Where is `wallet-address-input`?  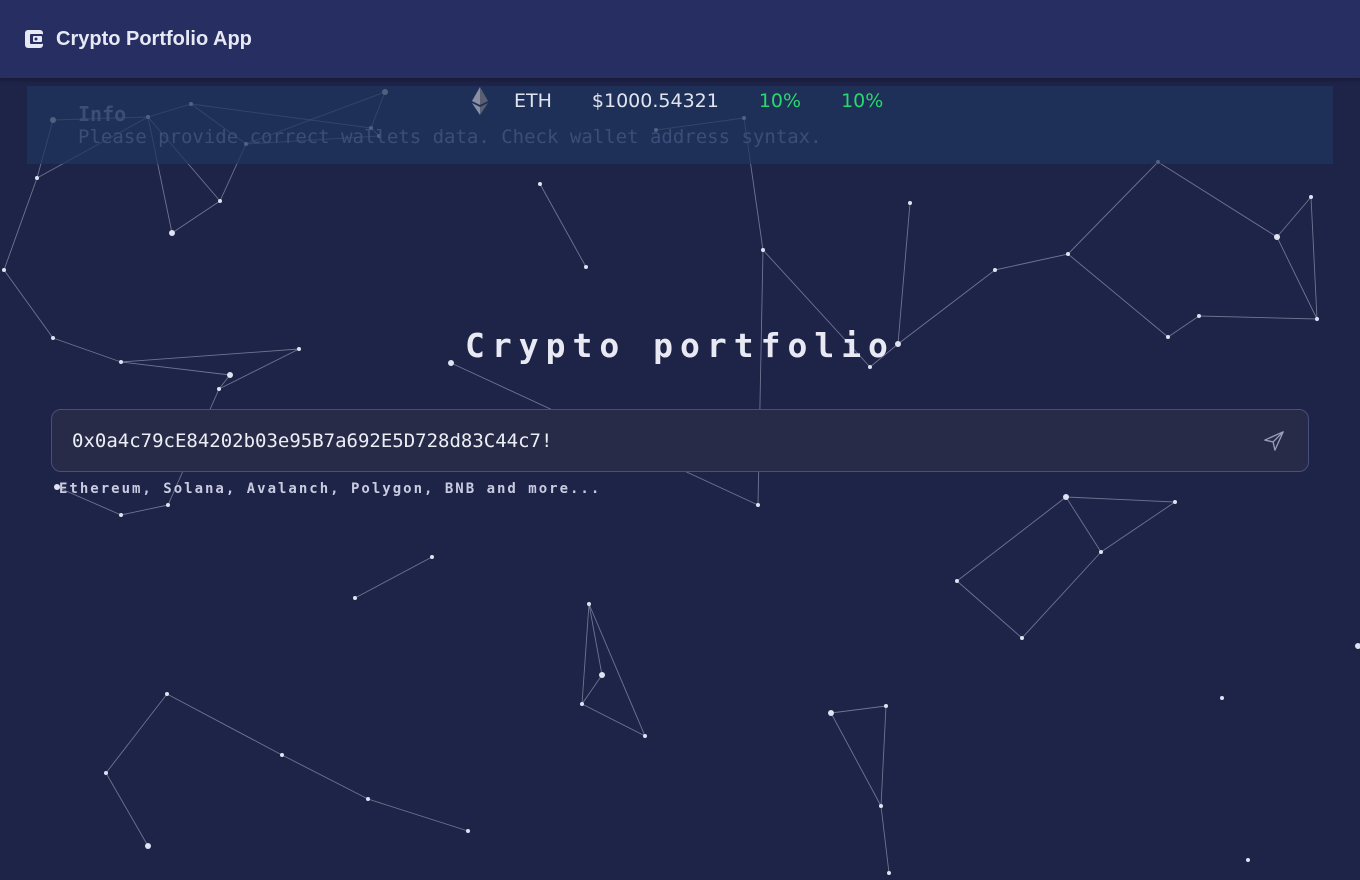 wallet-address-input is located at coordinates (662, 440).